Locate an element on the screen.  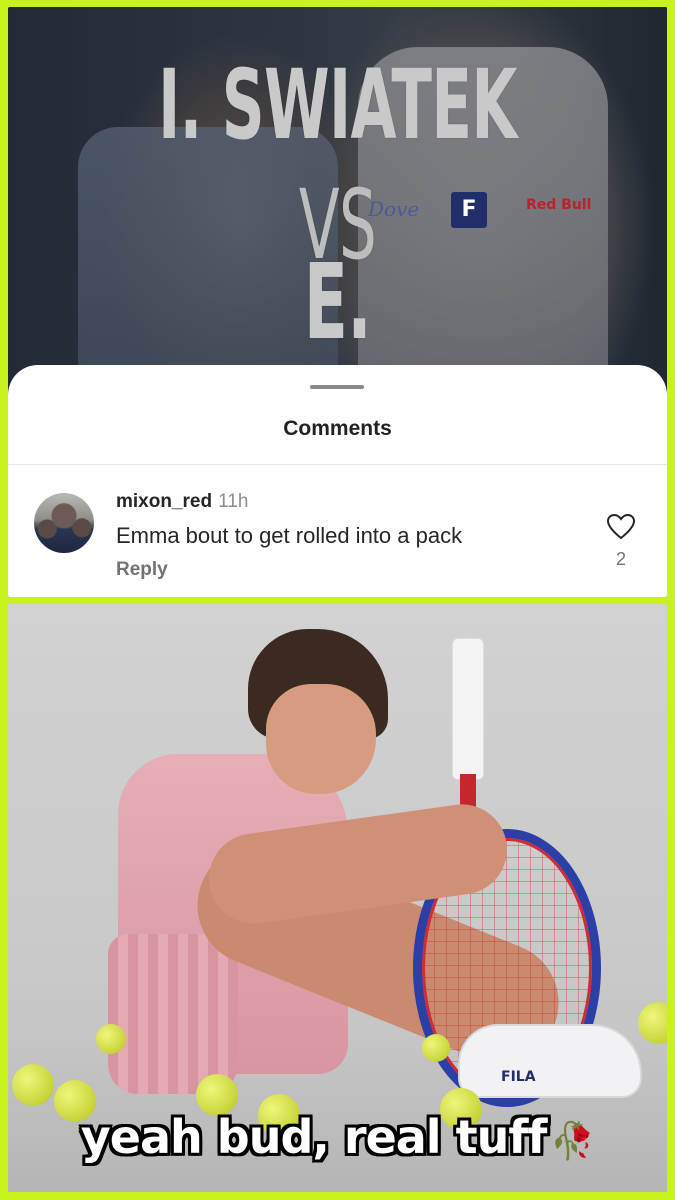
comment-header: mixon_red 11h is located at coordinates (182, 502).